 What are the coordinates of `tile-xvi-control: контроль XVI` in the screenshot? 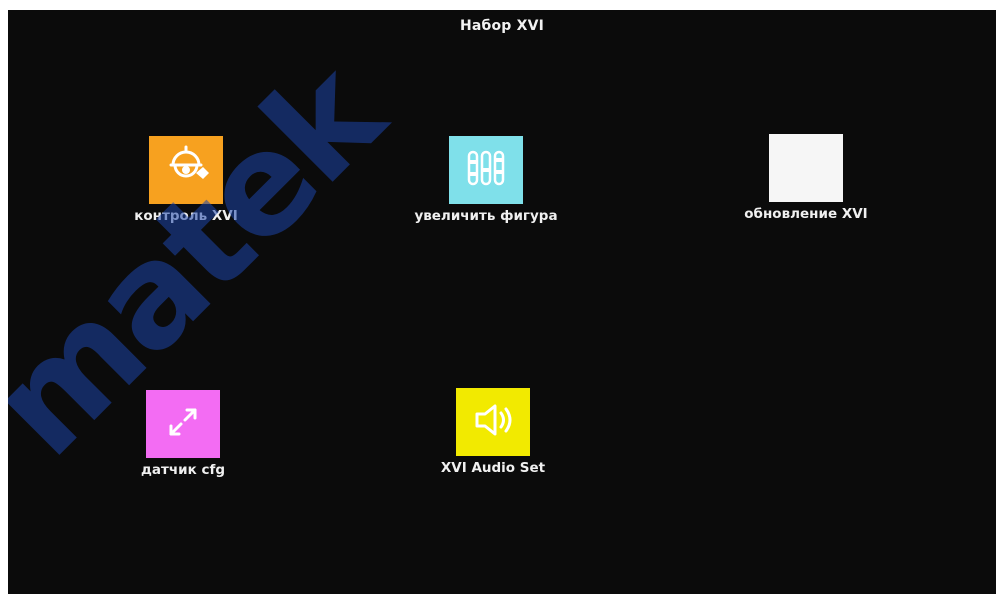 It's located at (186, 186).